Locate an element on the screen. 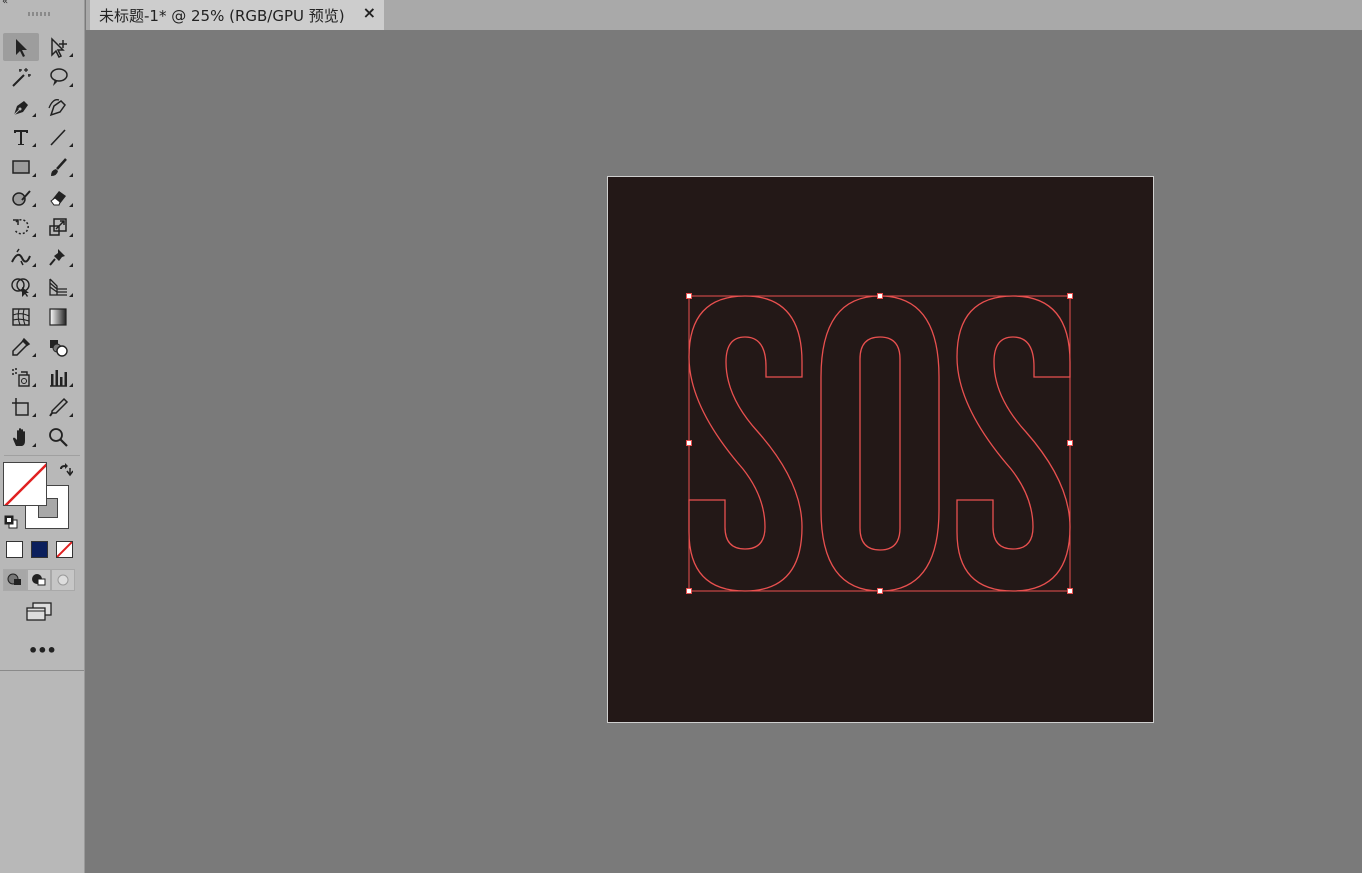 This screenshot has width=1362, height=873. close-tab-icon: × is located at coordinates (369, 12).